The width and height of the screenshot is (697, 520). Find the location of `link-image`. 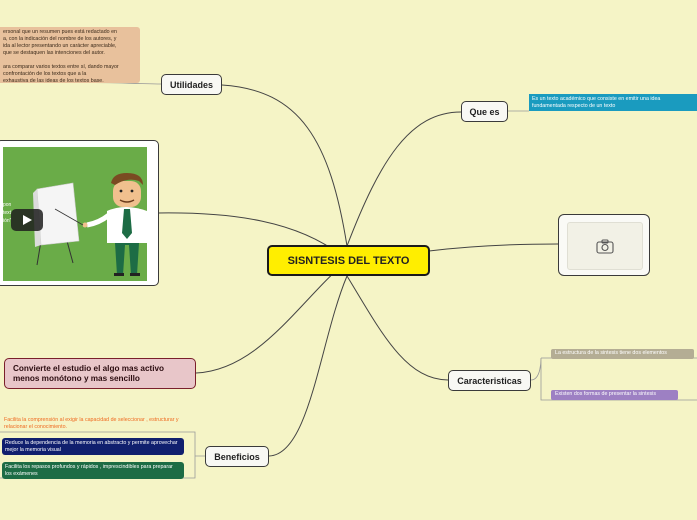

link-image is located at coordinates (493, 247).